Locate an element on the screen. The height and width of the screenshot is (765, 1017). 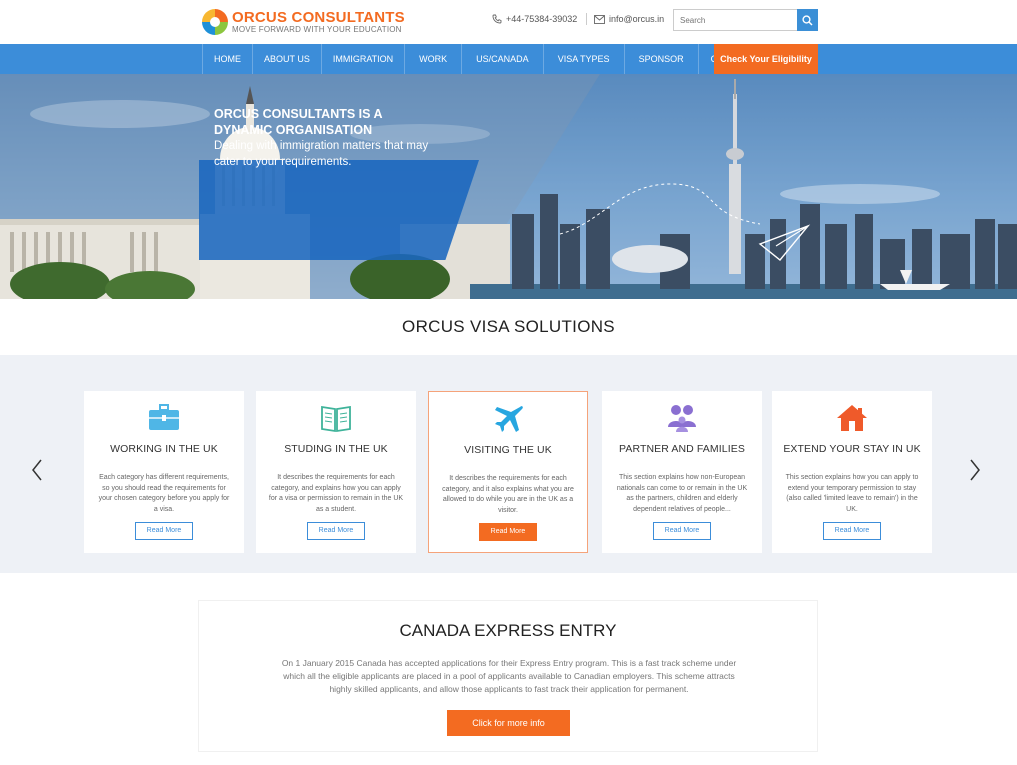
search-icon is located at coordinates (807, 20).